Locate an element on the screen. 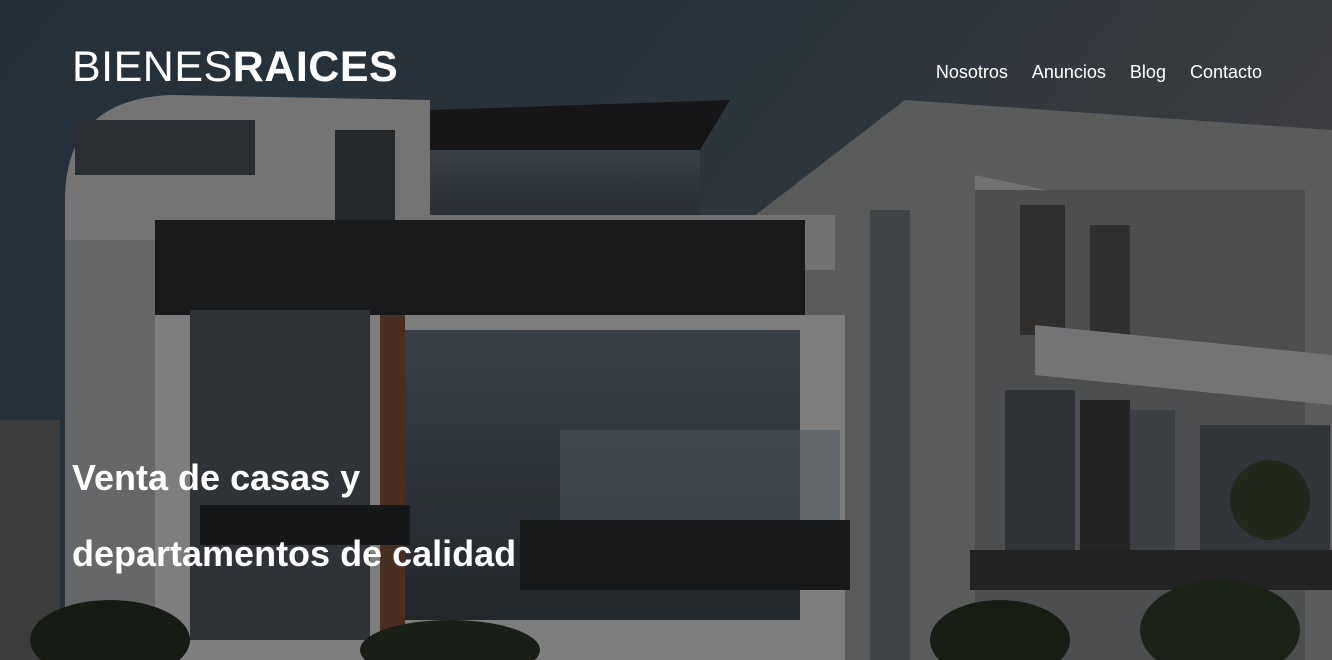  nav-link-anuncios: Anuncios is located at coordinates (1069, 72).